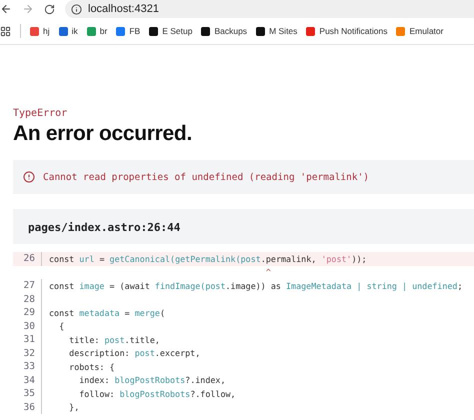 The image size is (474, 420). Describe the element at coordinates (49, 9) in the screenshot. I see `reload-icon` at that location.